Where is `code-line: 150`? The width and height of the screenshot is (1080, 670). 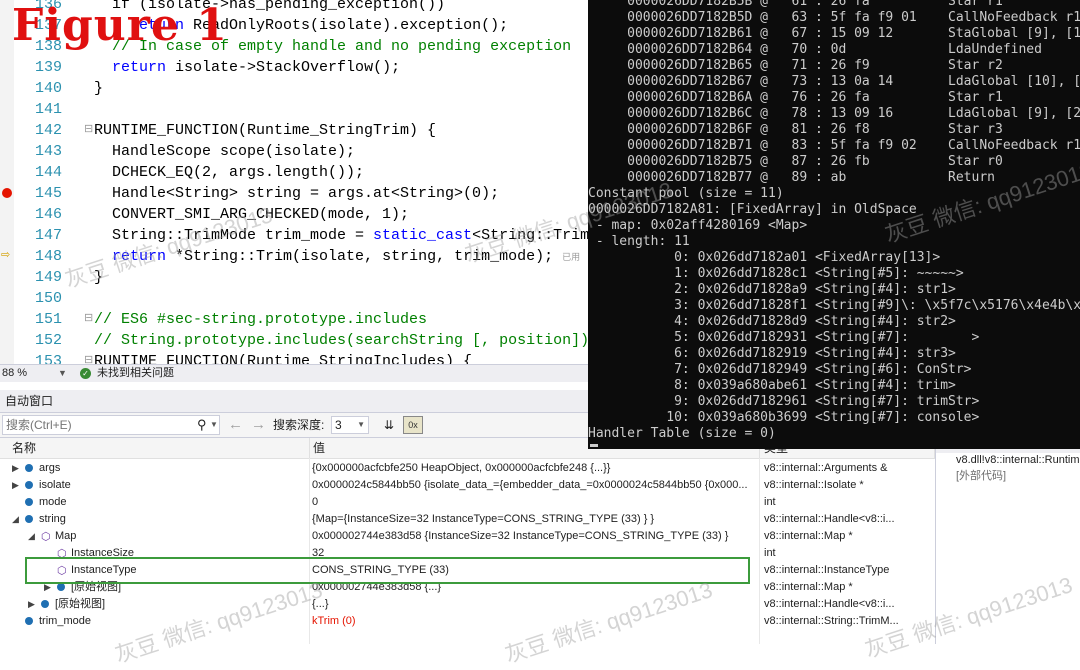
code-line: 150 is located at coordinates (294, 298).